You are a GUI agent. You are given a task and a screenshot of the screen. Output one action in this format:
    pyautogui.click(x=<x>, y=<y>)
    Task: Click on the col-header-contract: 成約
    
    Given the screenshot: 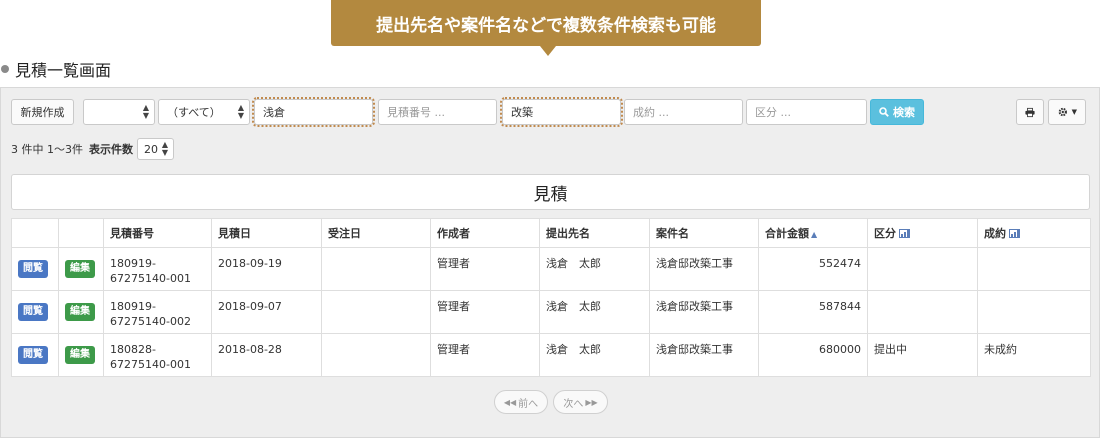 What is the action you would take?
    pyautogui.click(x=1034, y=233)
    